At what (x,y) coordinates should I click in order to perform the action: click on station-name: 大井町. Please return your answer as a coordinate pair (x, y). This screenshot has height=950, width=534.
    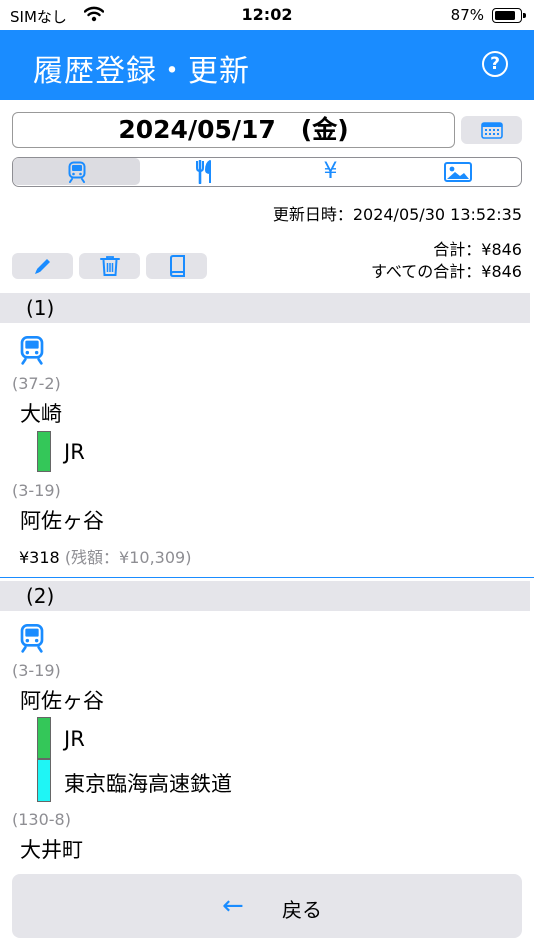
    Looking at the image, I should click on (51, 850).